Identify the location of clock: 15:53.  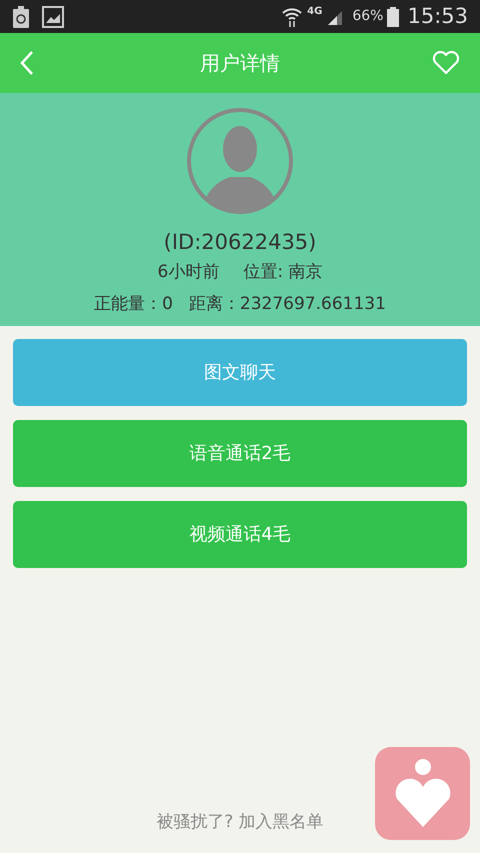
(437, 16).